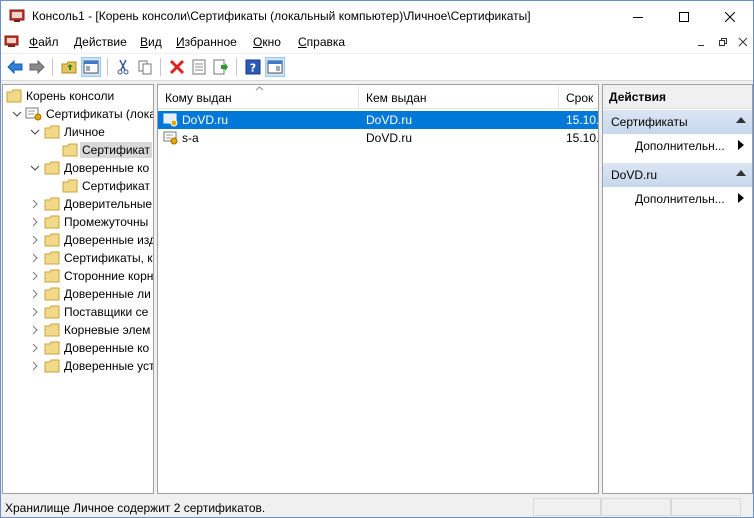 The width and height of the screenshot is (754, 518). I want to click on actions-section-title: Сертификаты, so click(649, 122).